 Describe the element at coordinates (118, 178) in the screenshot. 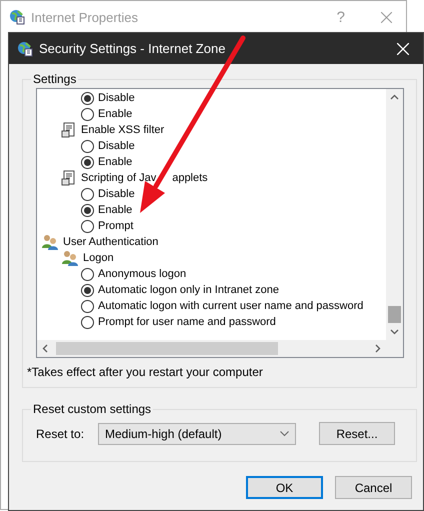

I see `setting-label: Scripting of Jav` at that location.